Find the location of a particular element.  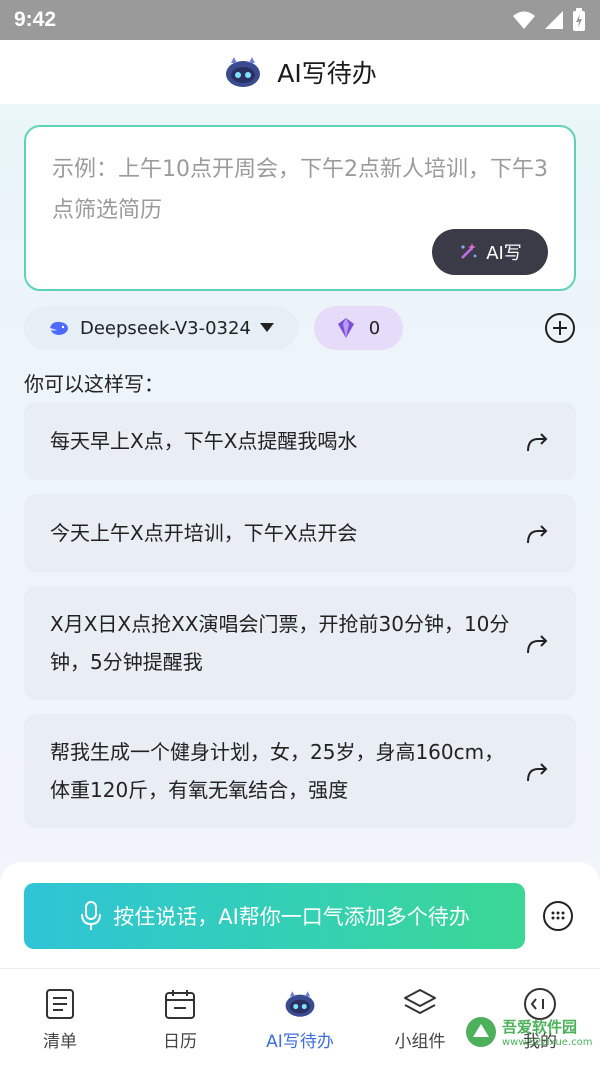

suggestion-card: 今天上午X点开培训，下午X点开会 is located at coordinates (300, 533).